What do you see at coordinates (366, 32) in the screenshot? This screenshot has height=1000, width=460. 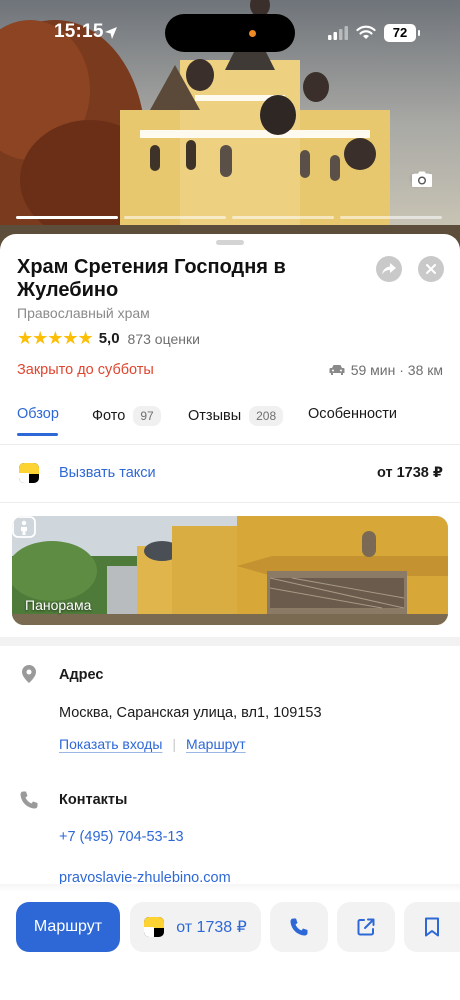 I see `wifi-icon` at bounding box center [366, 32].